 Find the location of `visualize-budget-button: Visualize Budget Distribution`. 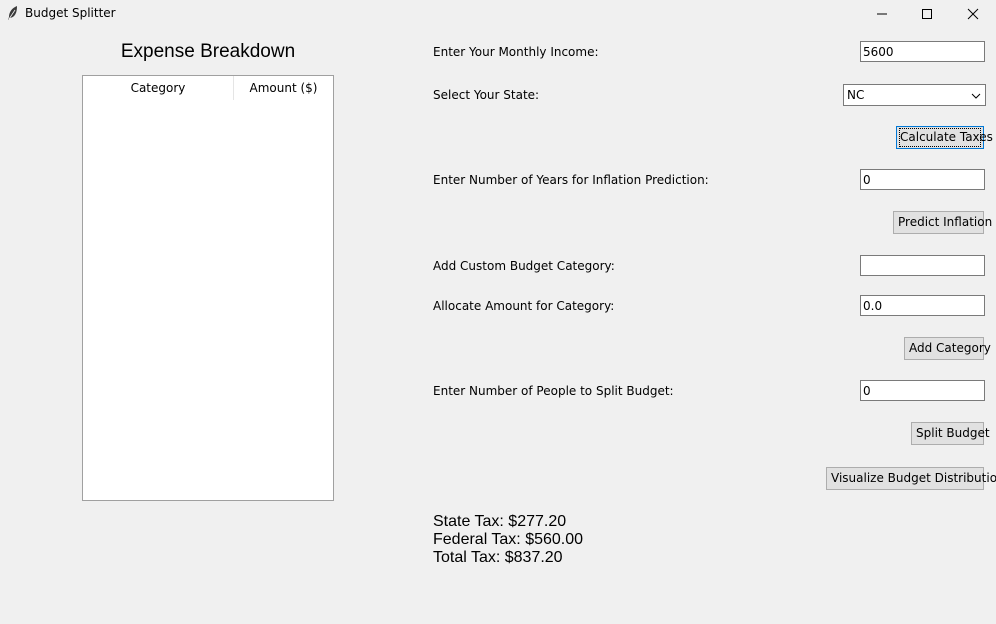

visualize-budget-button: Visualize Budget Distribution is located at coordinates (911, 478).